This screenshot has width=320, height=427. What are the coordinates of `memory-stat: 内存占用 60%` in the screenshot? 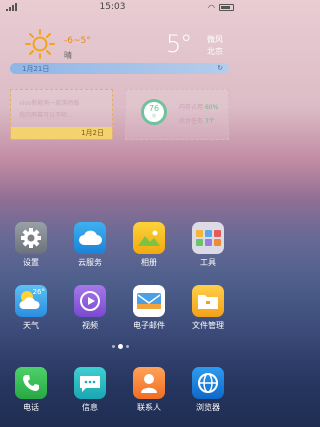 It's located at (198, 106).